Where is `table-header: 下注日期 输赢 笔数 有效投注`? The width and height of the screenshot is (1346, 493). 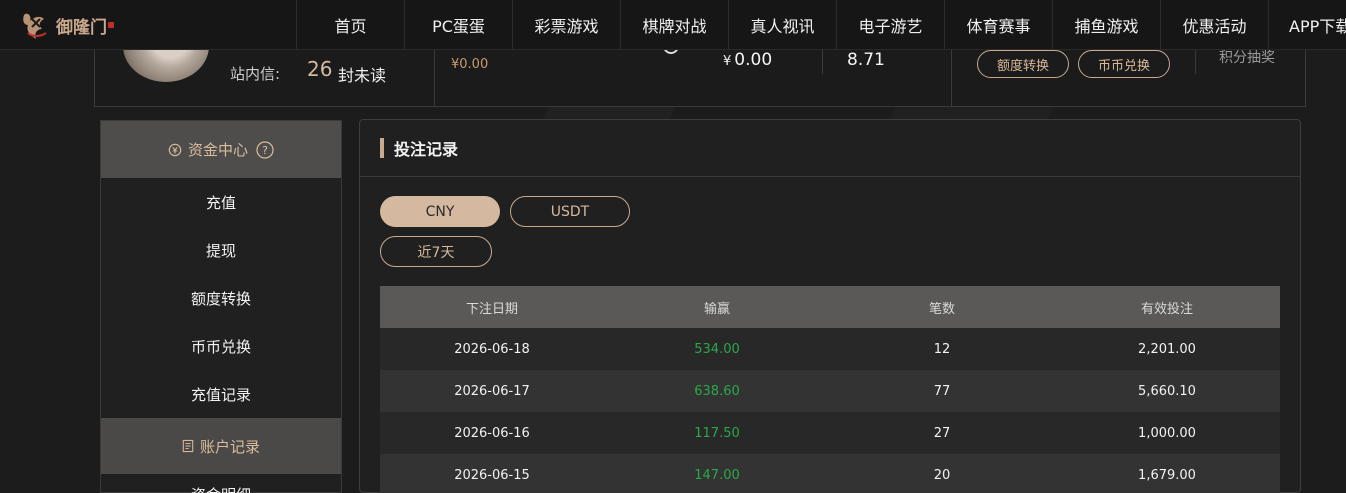 table-header: 下注日期 输赢 笔数 有效投注 is located at coordinates (830, 307).